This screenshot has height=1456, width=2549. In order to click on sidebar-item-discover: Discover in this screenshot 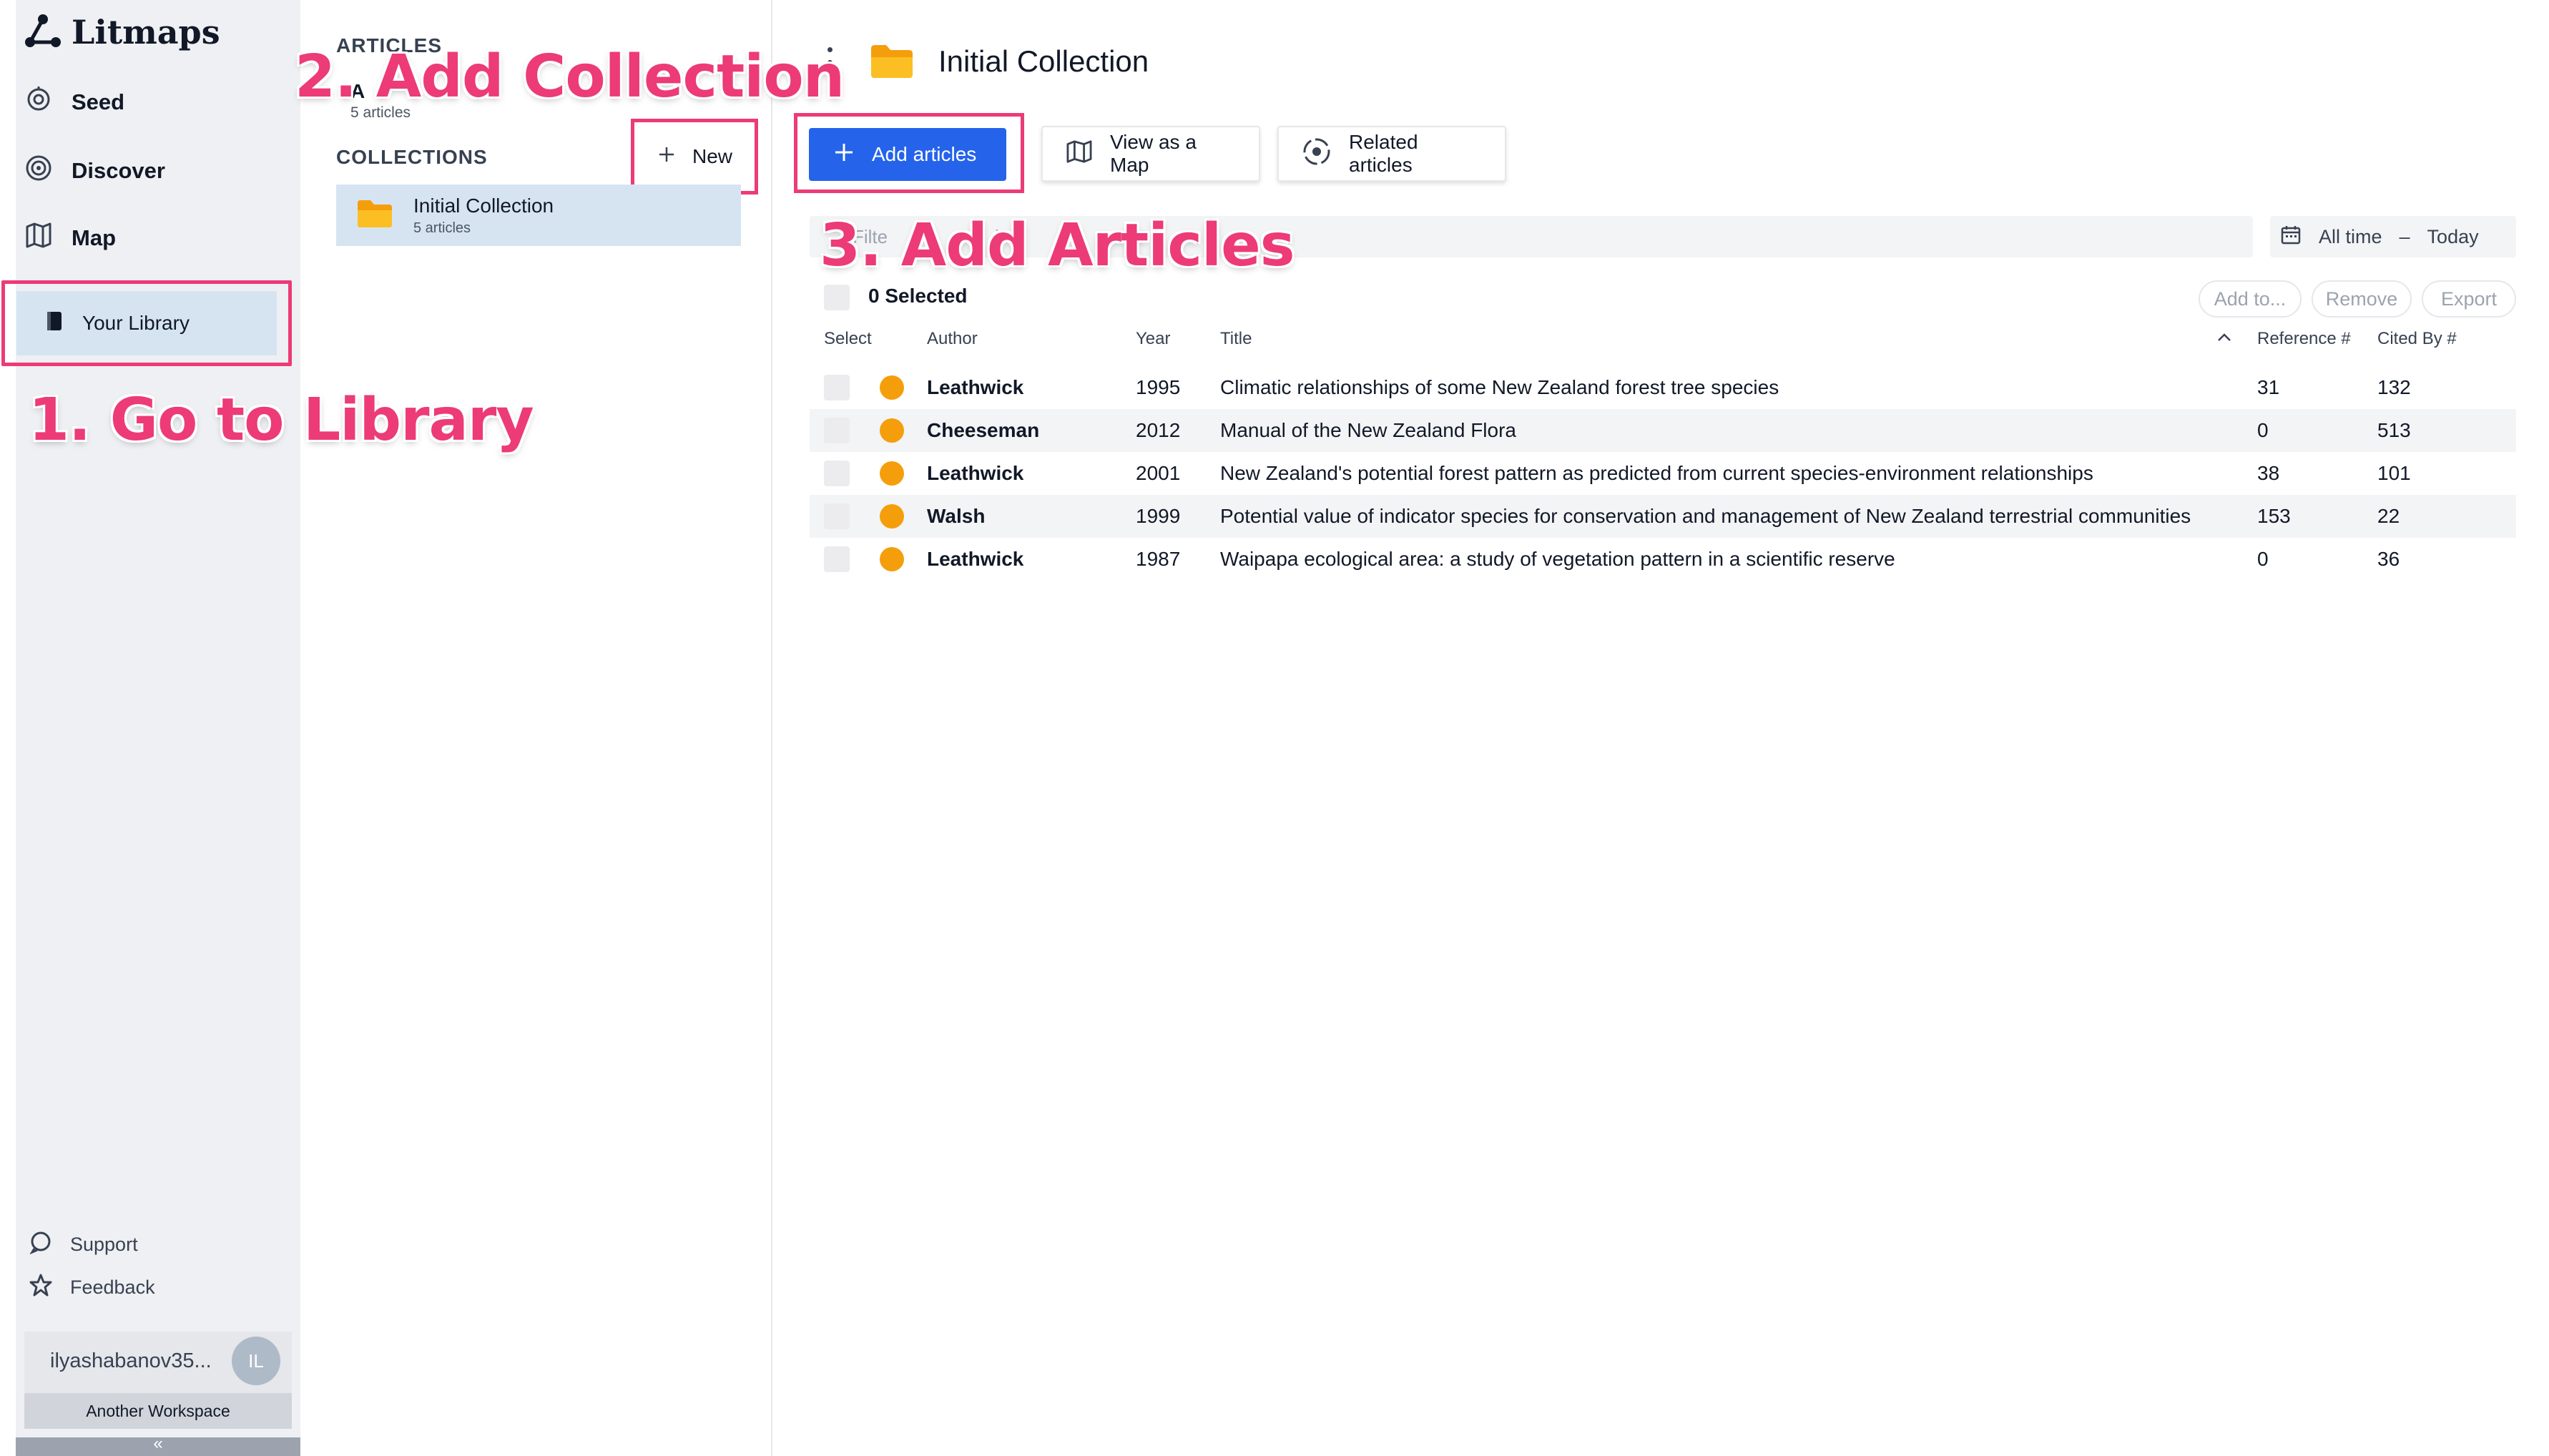, I will do `click(145, 171)`.